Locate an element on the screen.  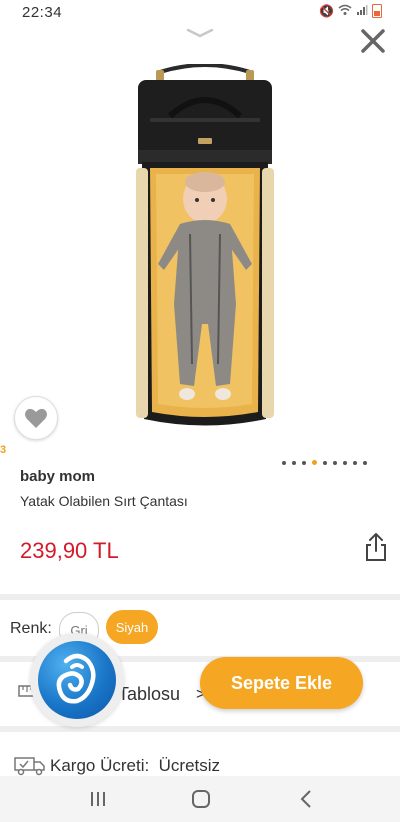
share-icon is located at coordinates (376, 547).